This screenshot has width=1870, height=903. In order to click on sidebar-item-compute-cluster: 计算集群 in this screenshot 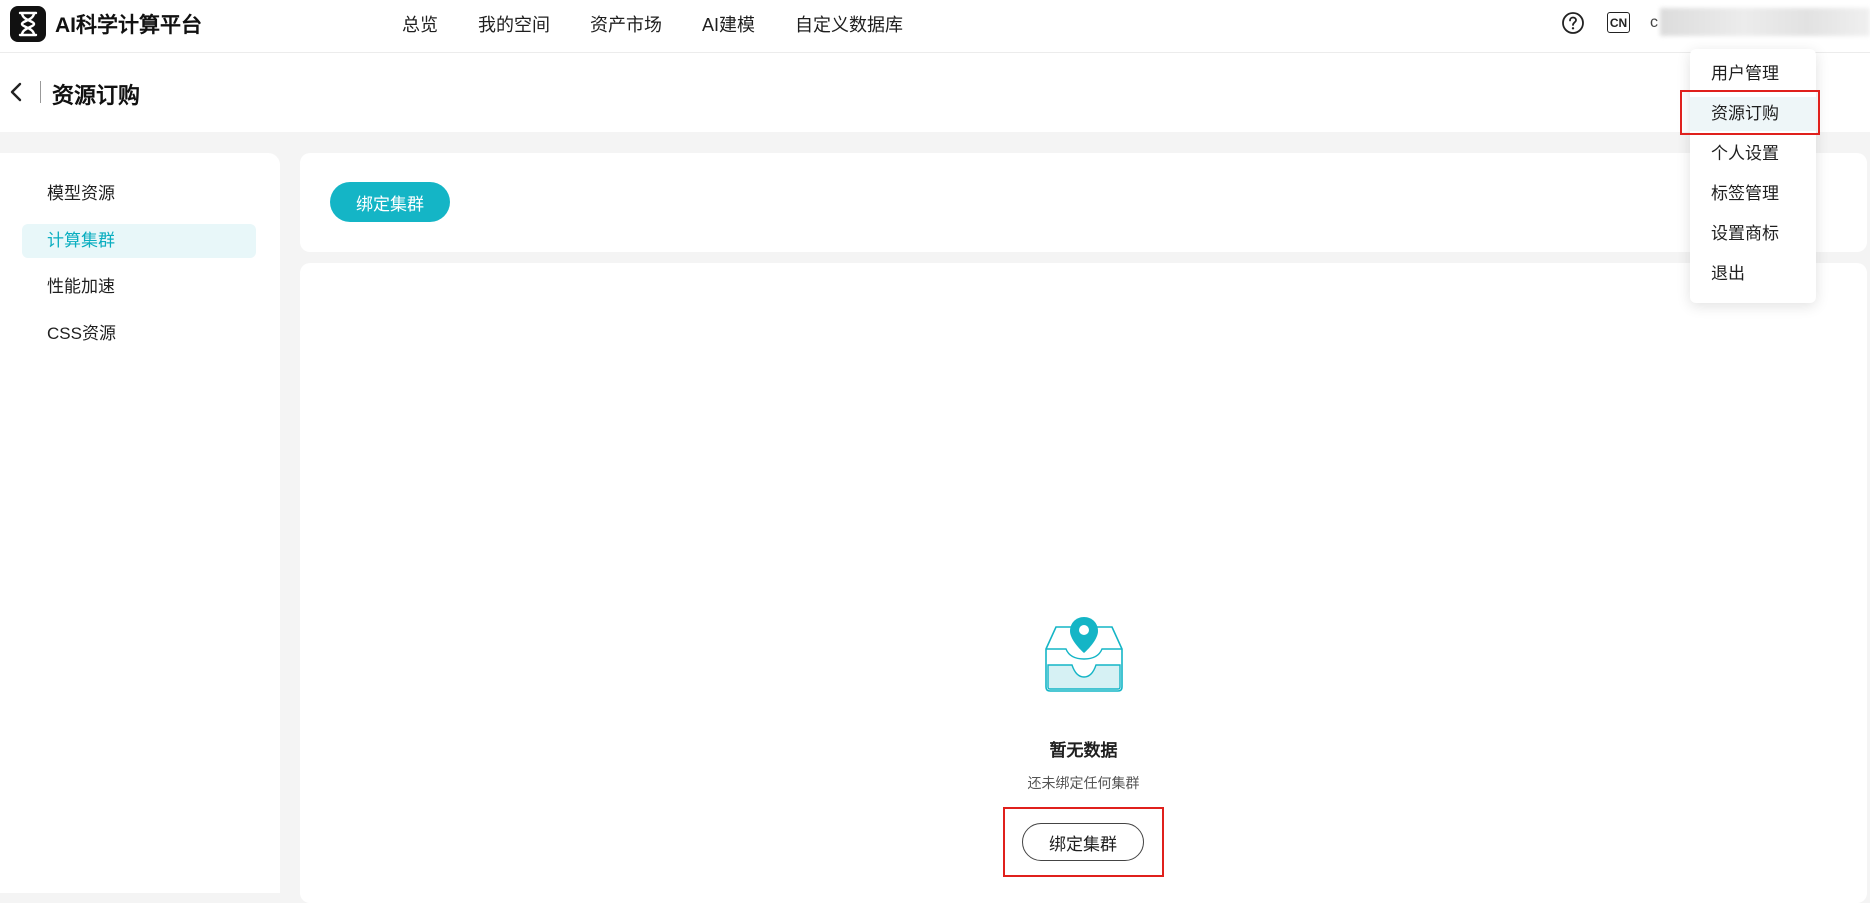, I will do `click(139, 241)`.